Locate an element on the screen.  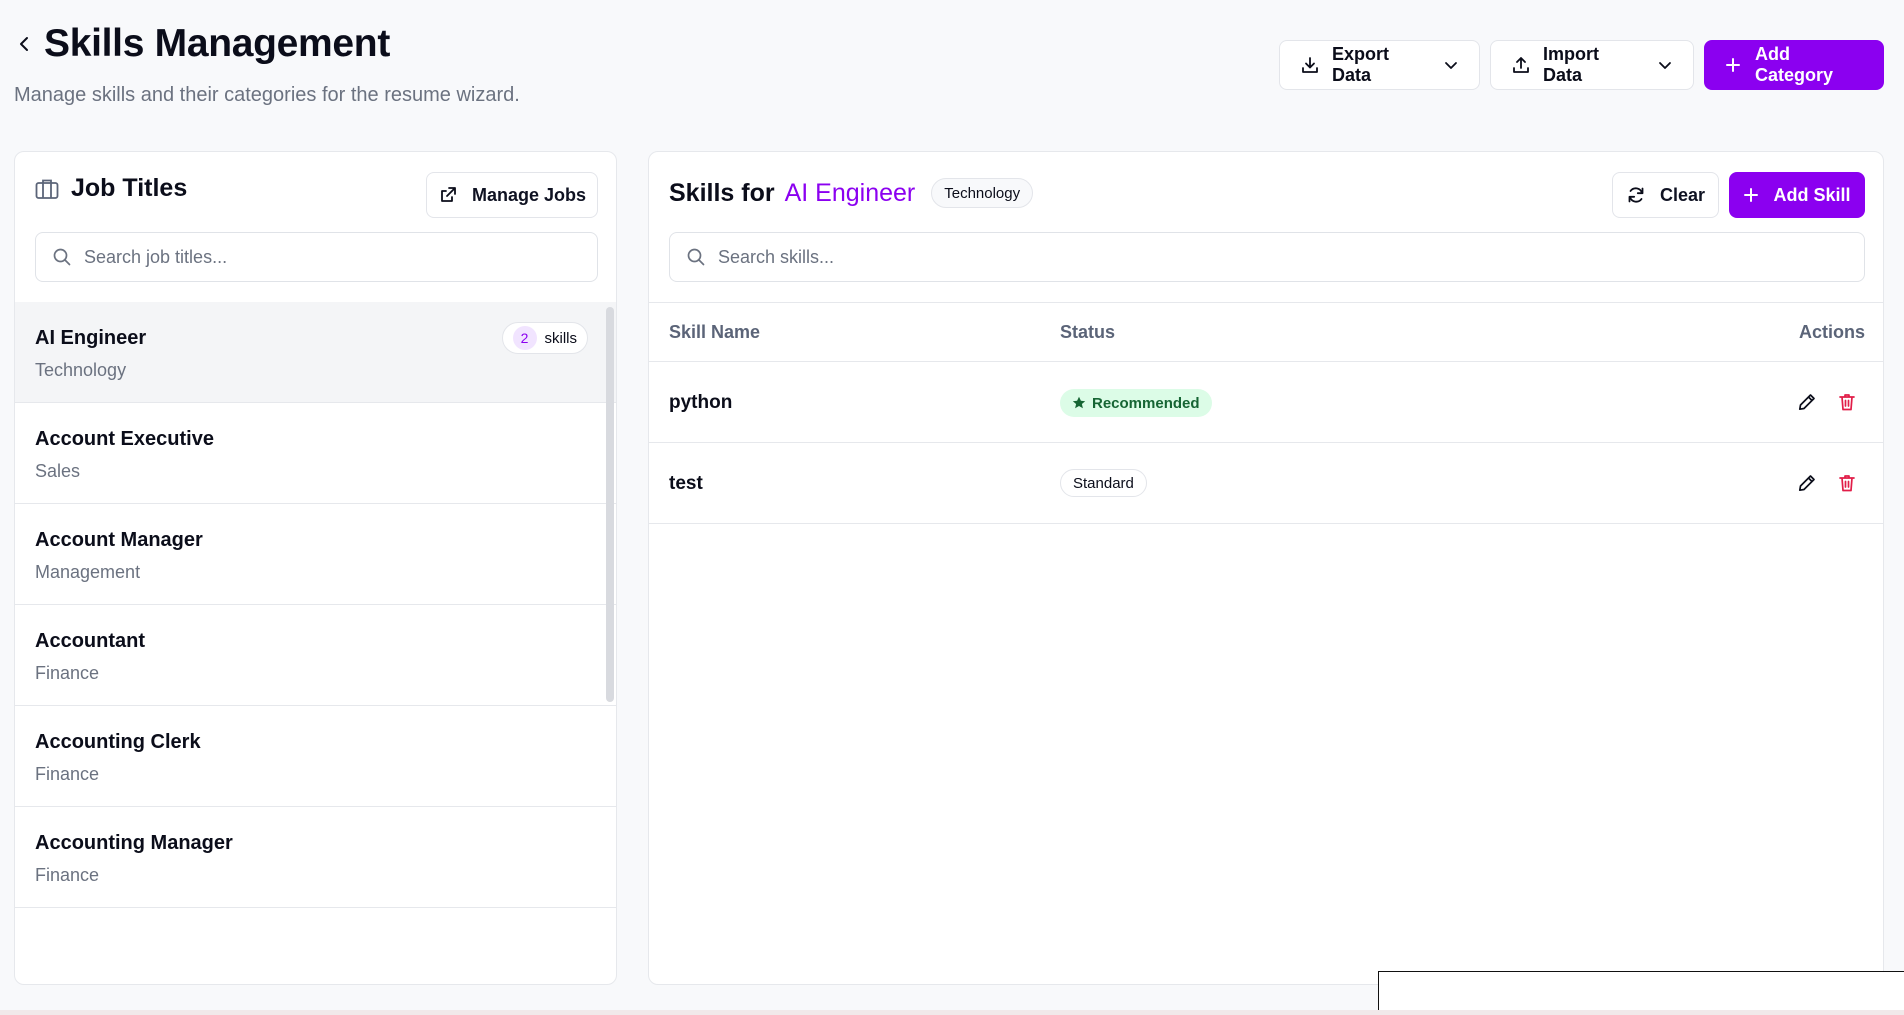
job-titles-header: Job Titles is located at coordinates (111, 188).